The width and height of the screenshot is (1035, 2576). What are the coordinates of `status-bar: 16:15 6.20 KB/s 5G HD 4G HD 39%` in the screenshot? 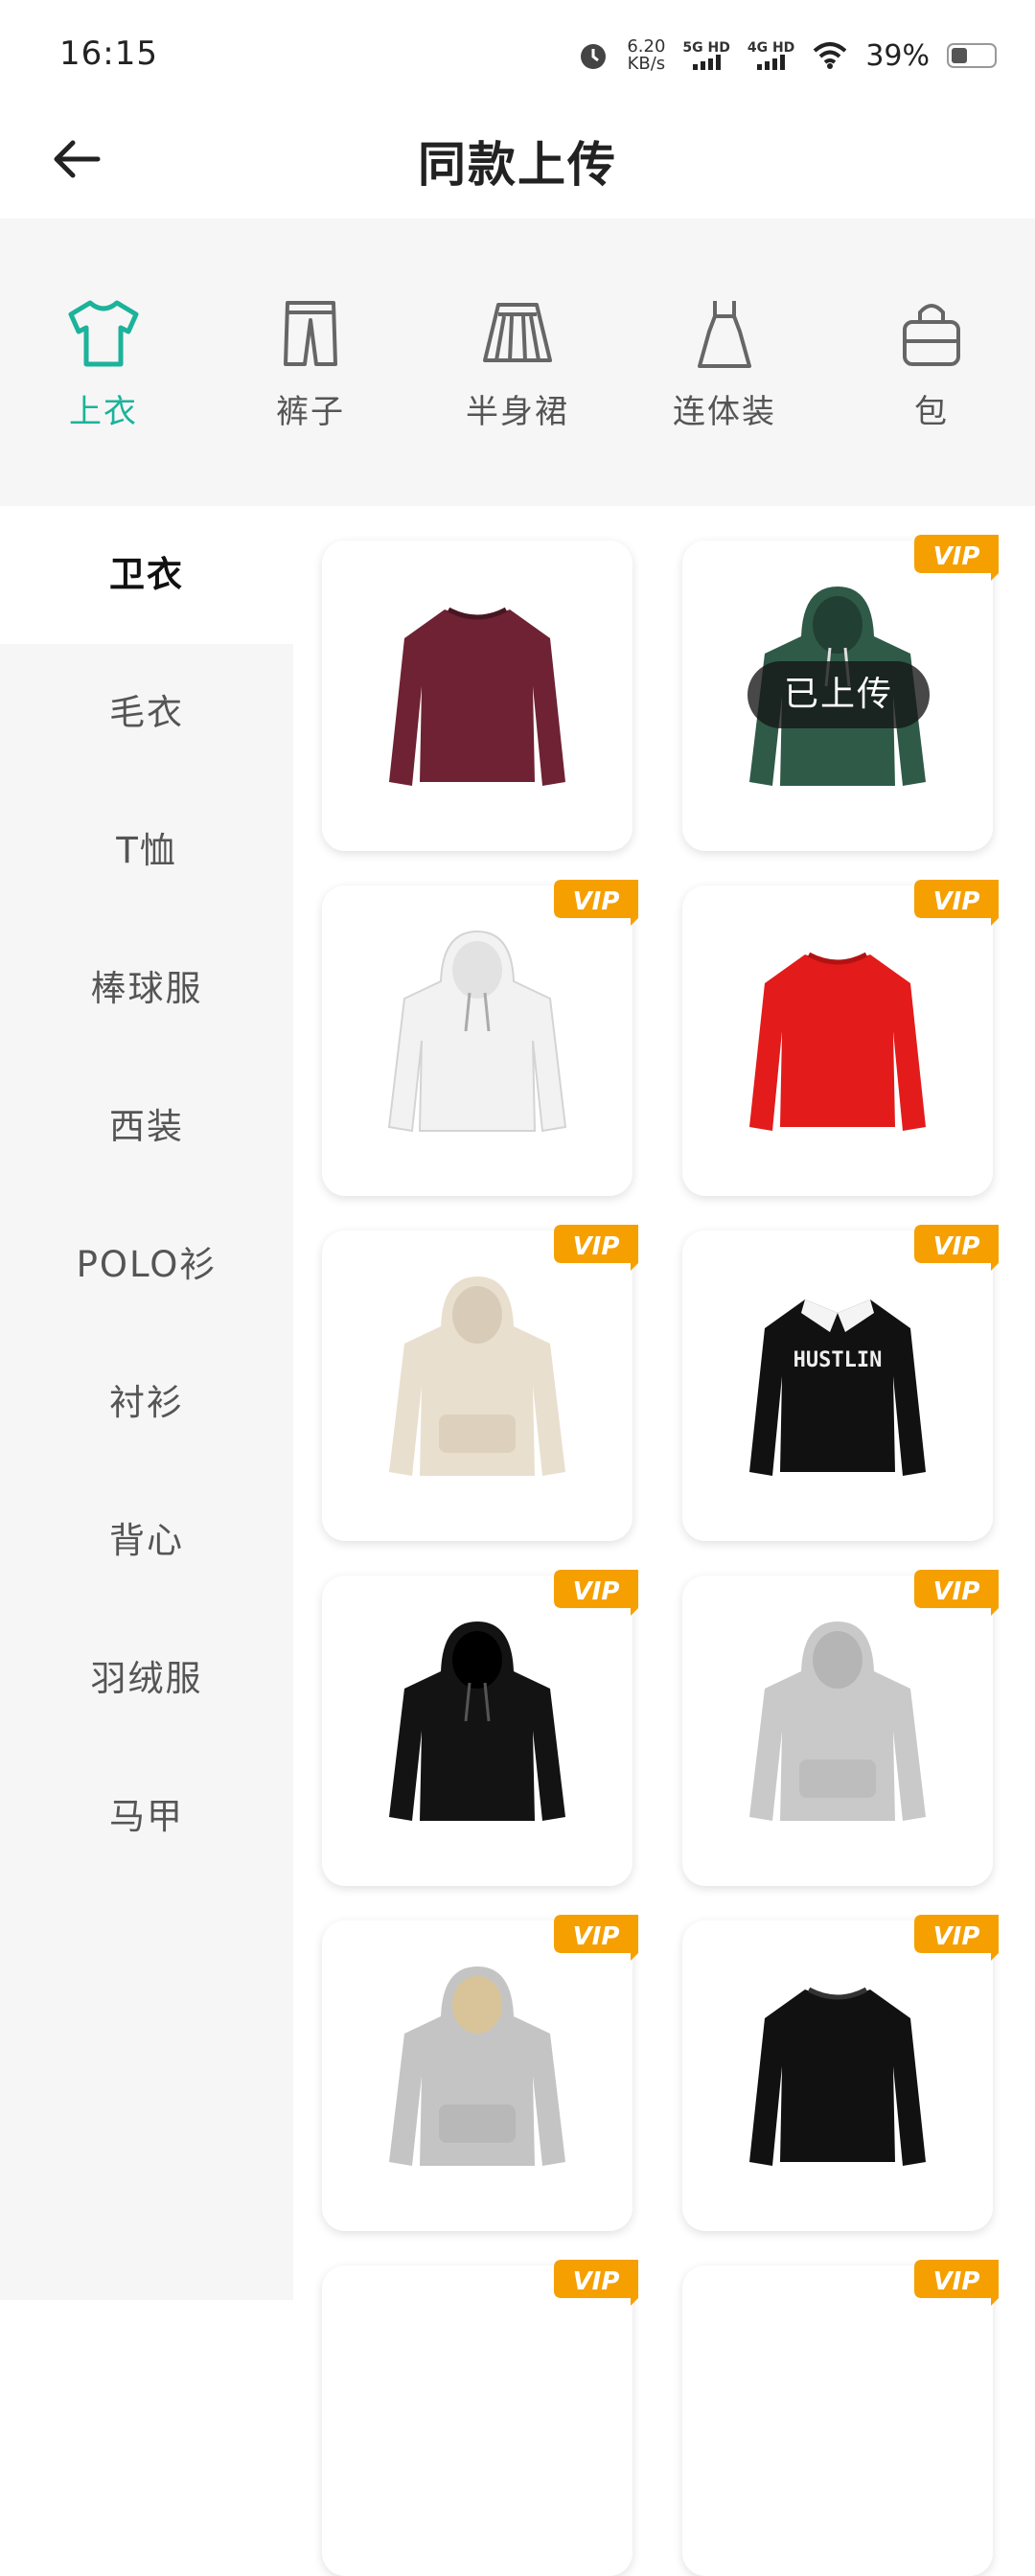 It's located at (517, 52).